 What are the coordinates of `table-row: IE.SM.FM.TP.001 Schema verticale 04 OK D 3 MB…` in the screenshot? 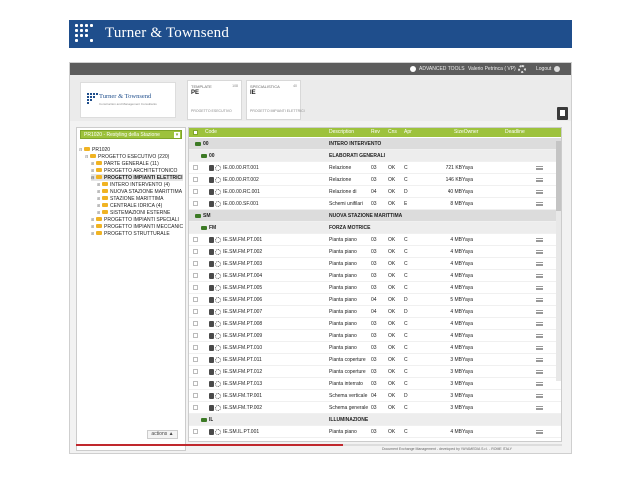 It's located at (375, 396).